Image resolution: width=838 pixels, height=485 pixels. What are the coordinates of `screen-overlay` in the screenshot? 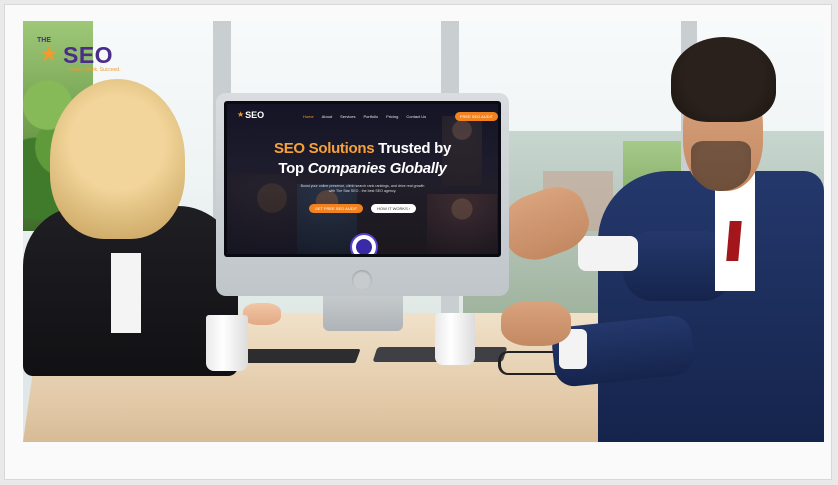 It's located at (362, 179).